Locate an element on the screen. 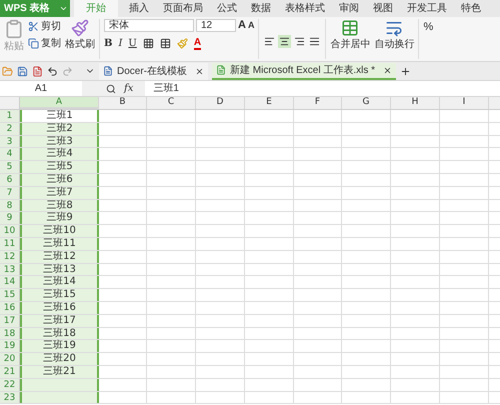  table-cell: 三班7 is located at coordinates (59, 192).